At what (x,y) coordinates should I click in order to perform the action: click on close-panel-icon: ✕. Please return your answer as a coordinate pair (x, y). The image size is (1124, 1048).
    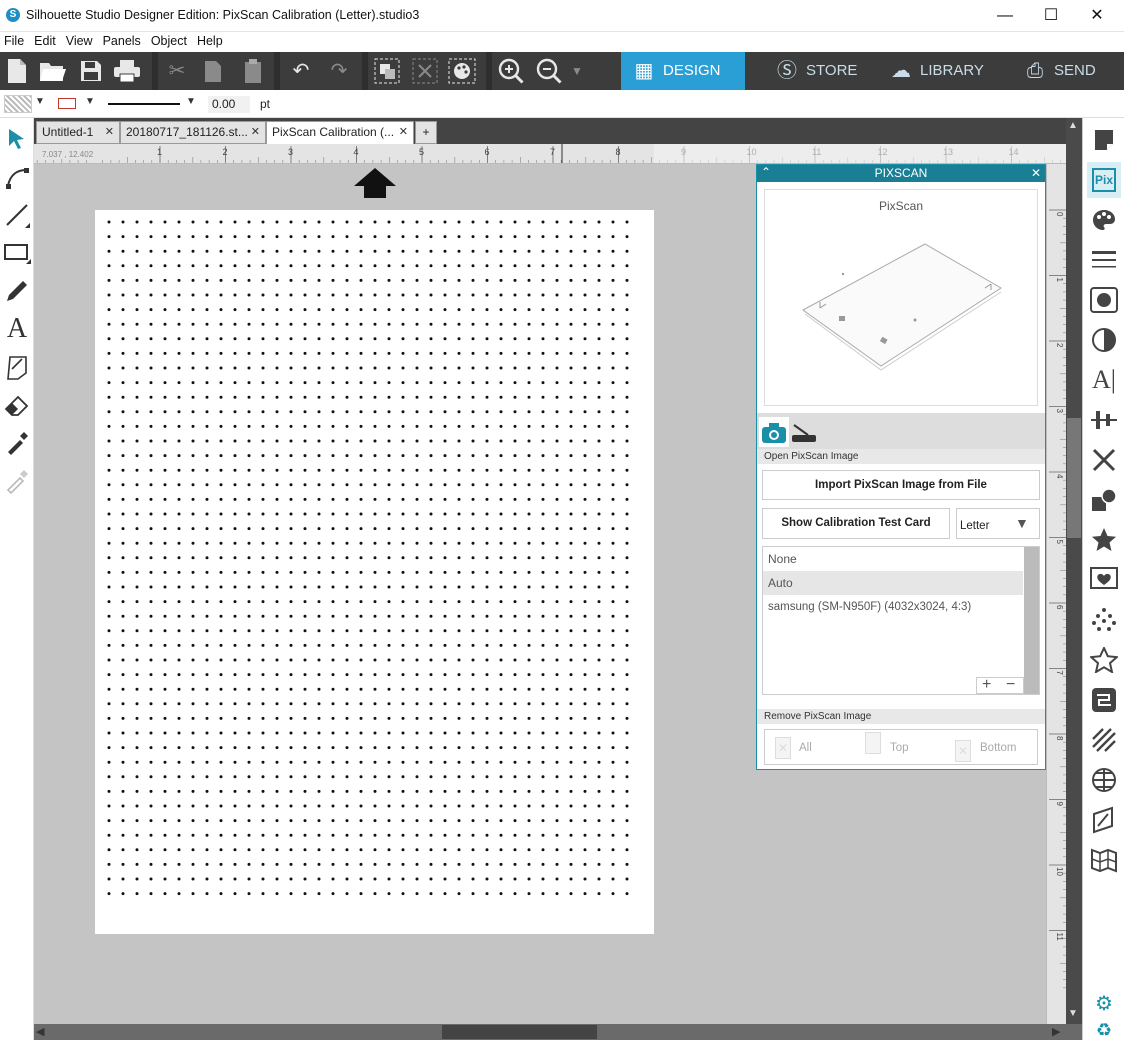
    Looking at the image, I should click on (1036, 173).